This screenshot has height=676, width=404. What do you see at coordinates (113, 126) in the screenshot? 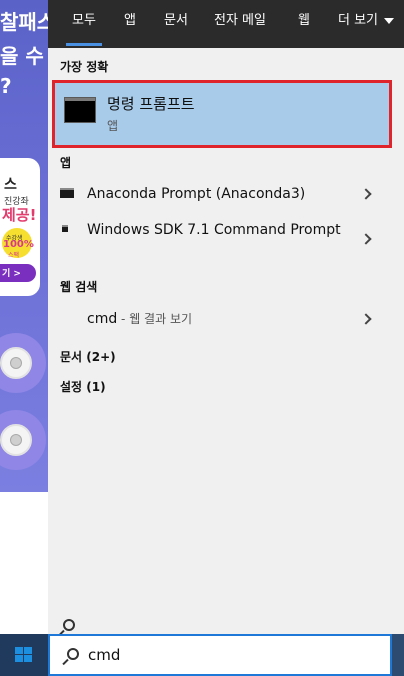
I see `best-match-type: 앱` at bounding box center [113, 126].